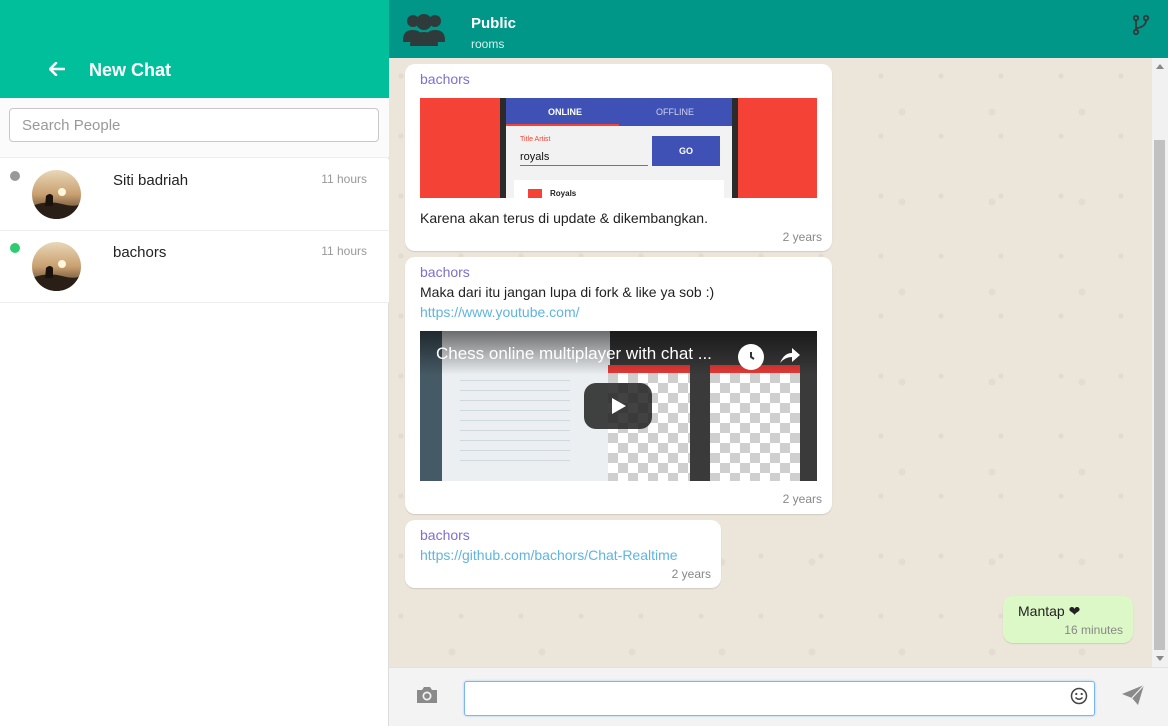 Image resolution: width=1168 pixels, height=726 pixels. What do you see at coordinates (151, 180) in the screenshot?
I see `contact-name: Siti badriah` at bounding box center [151, 180].